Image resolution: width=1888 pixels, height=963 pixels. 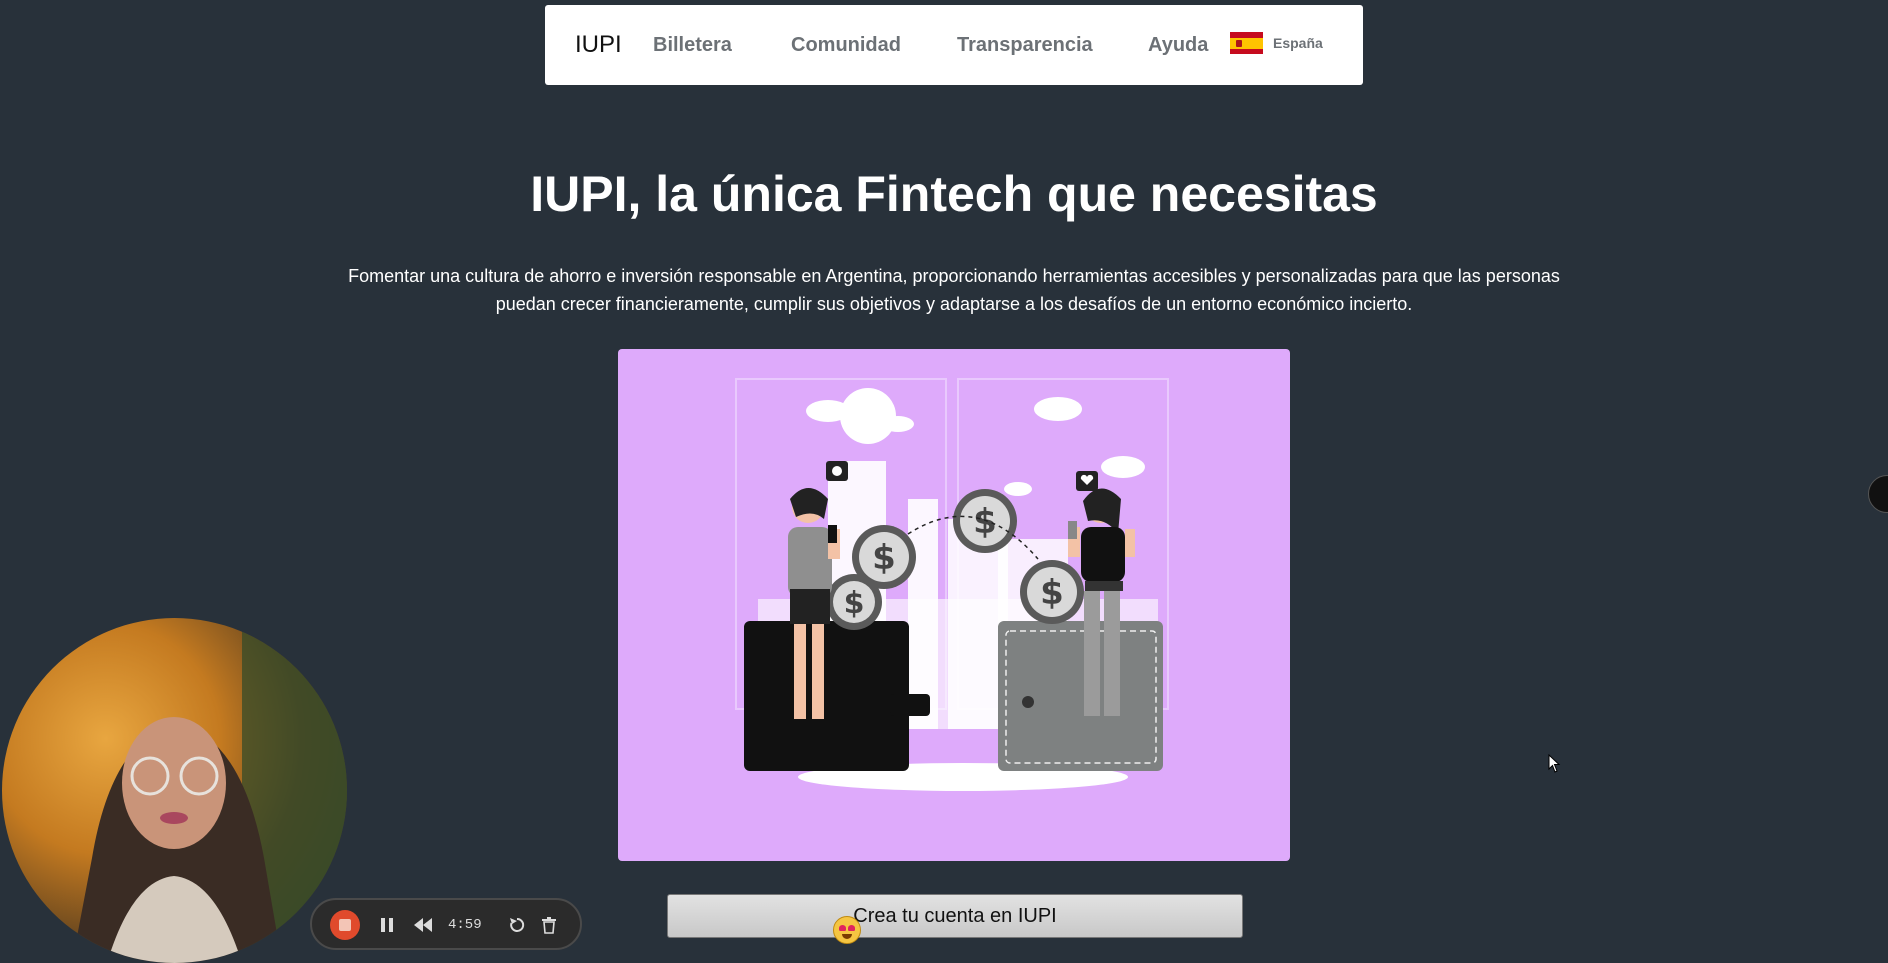 I want to click on rewind-button, so click(x=423, y=925).